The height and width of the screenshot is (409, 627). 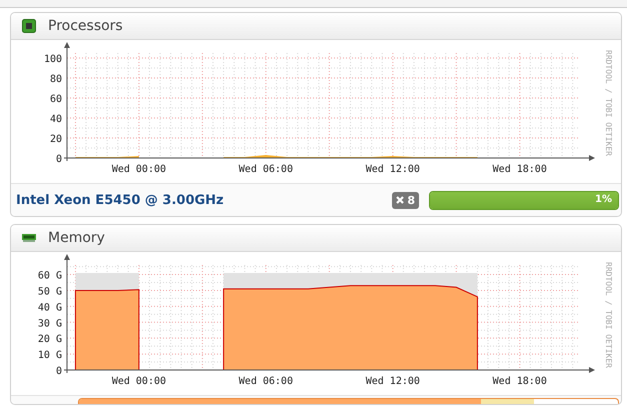 I want to click on processor-name: Intel Xeon E5450 @ 3.00GHz, so click(x=120, y=200).